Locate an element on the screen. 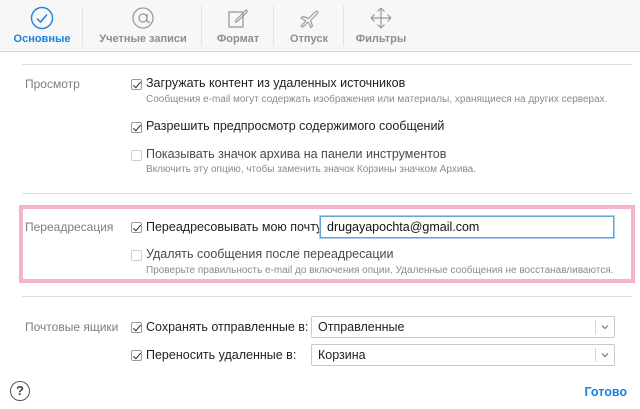  tab-general: Основные is located at coordinates (42, 26).